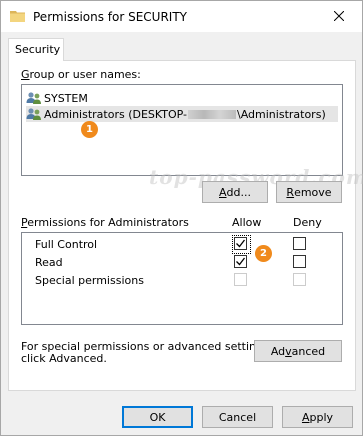  Describe the element at coordinates (157, 417) in the screenshot. I see `ok-button: OK` at that location.